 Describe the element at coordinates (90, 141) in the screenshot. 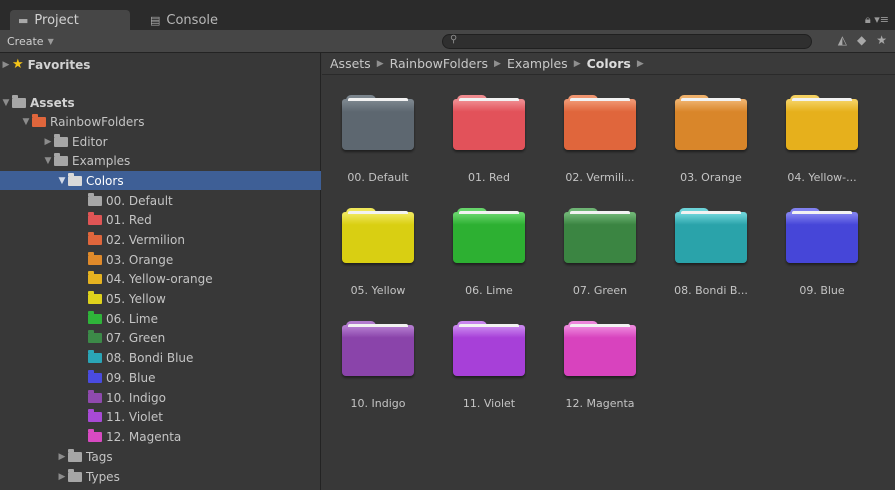

I see `tree-label: Editor` at that location.